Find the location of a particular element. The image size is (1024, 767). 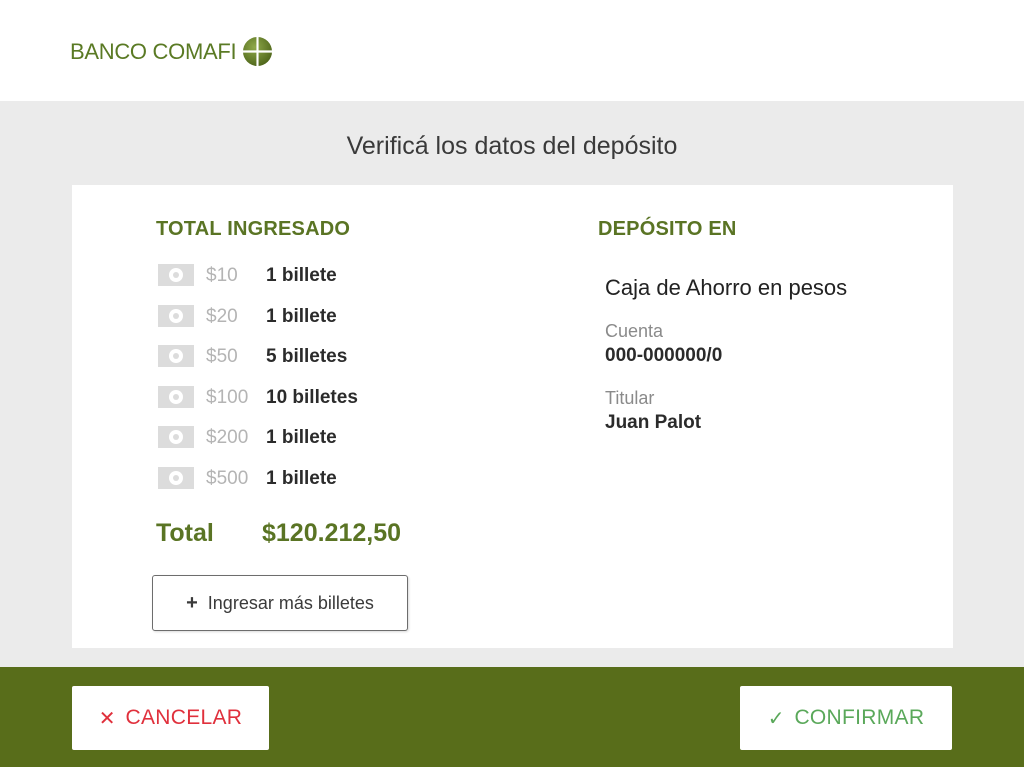

page-title: Verificá los datos del depósito is located at coordinates (512, 146).